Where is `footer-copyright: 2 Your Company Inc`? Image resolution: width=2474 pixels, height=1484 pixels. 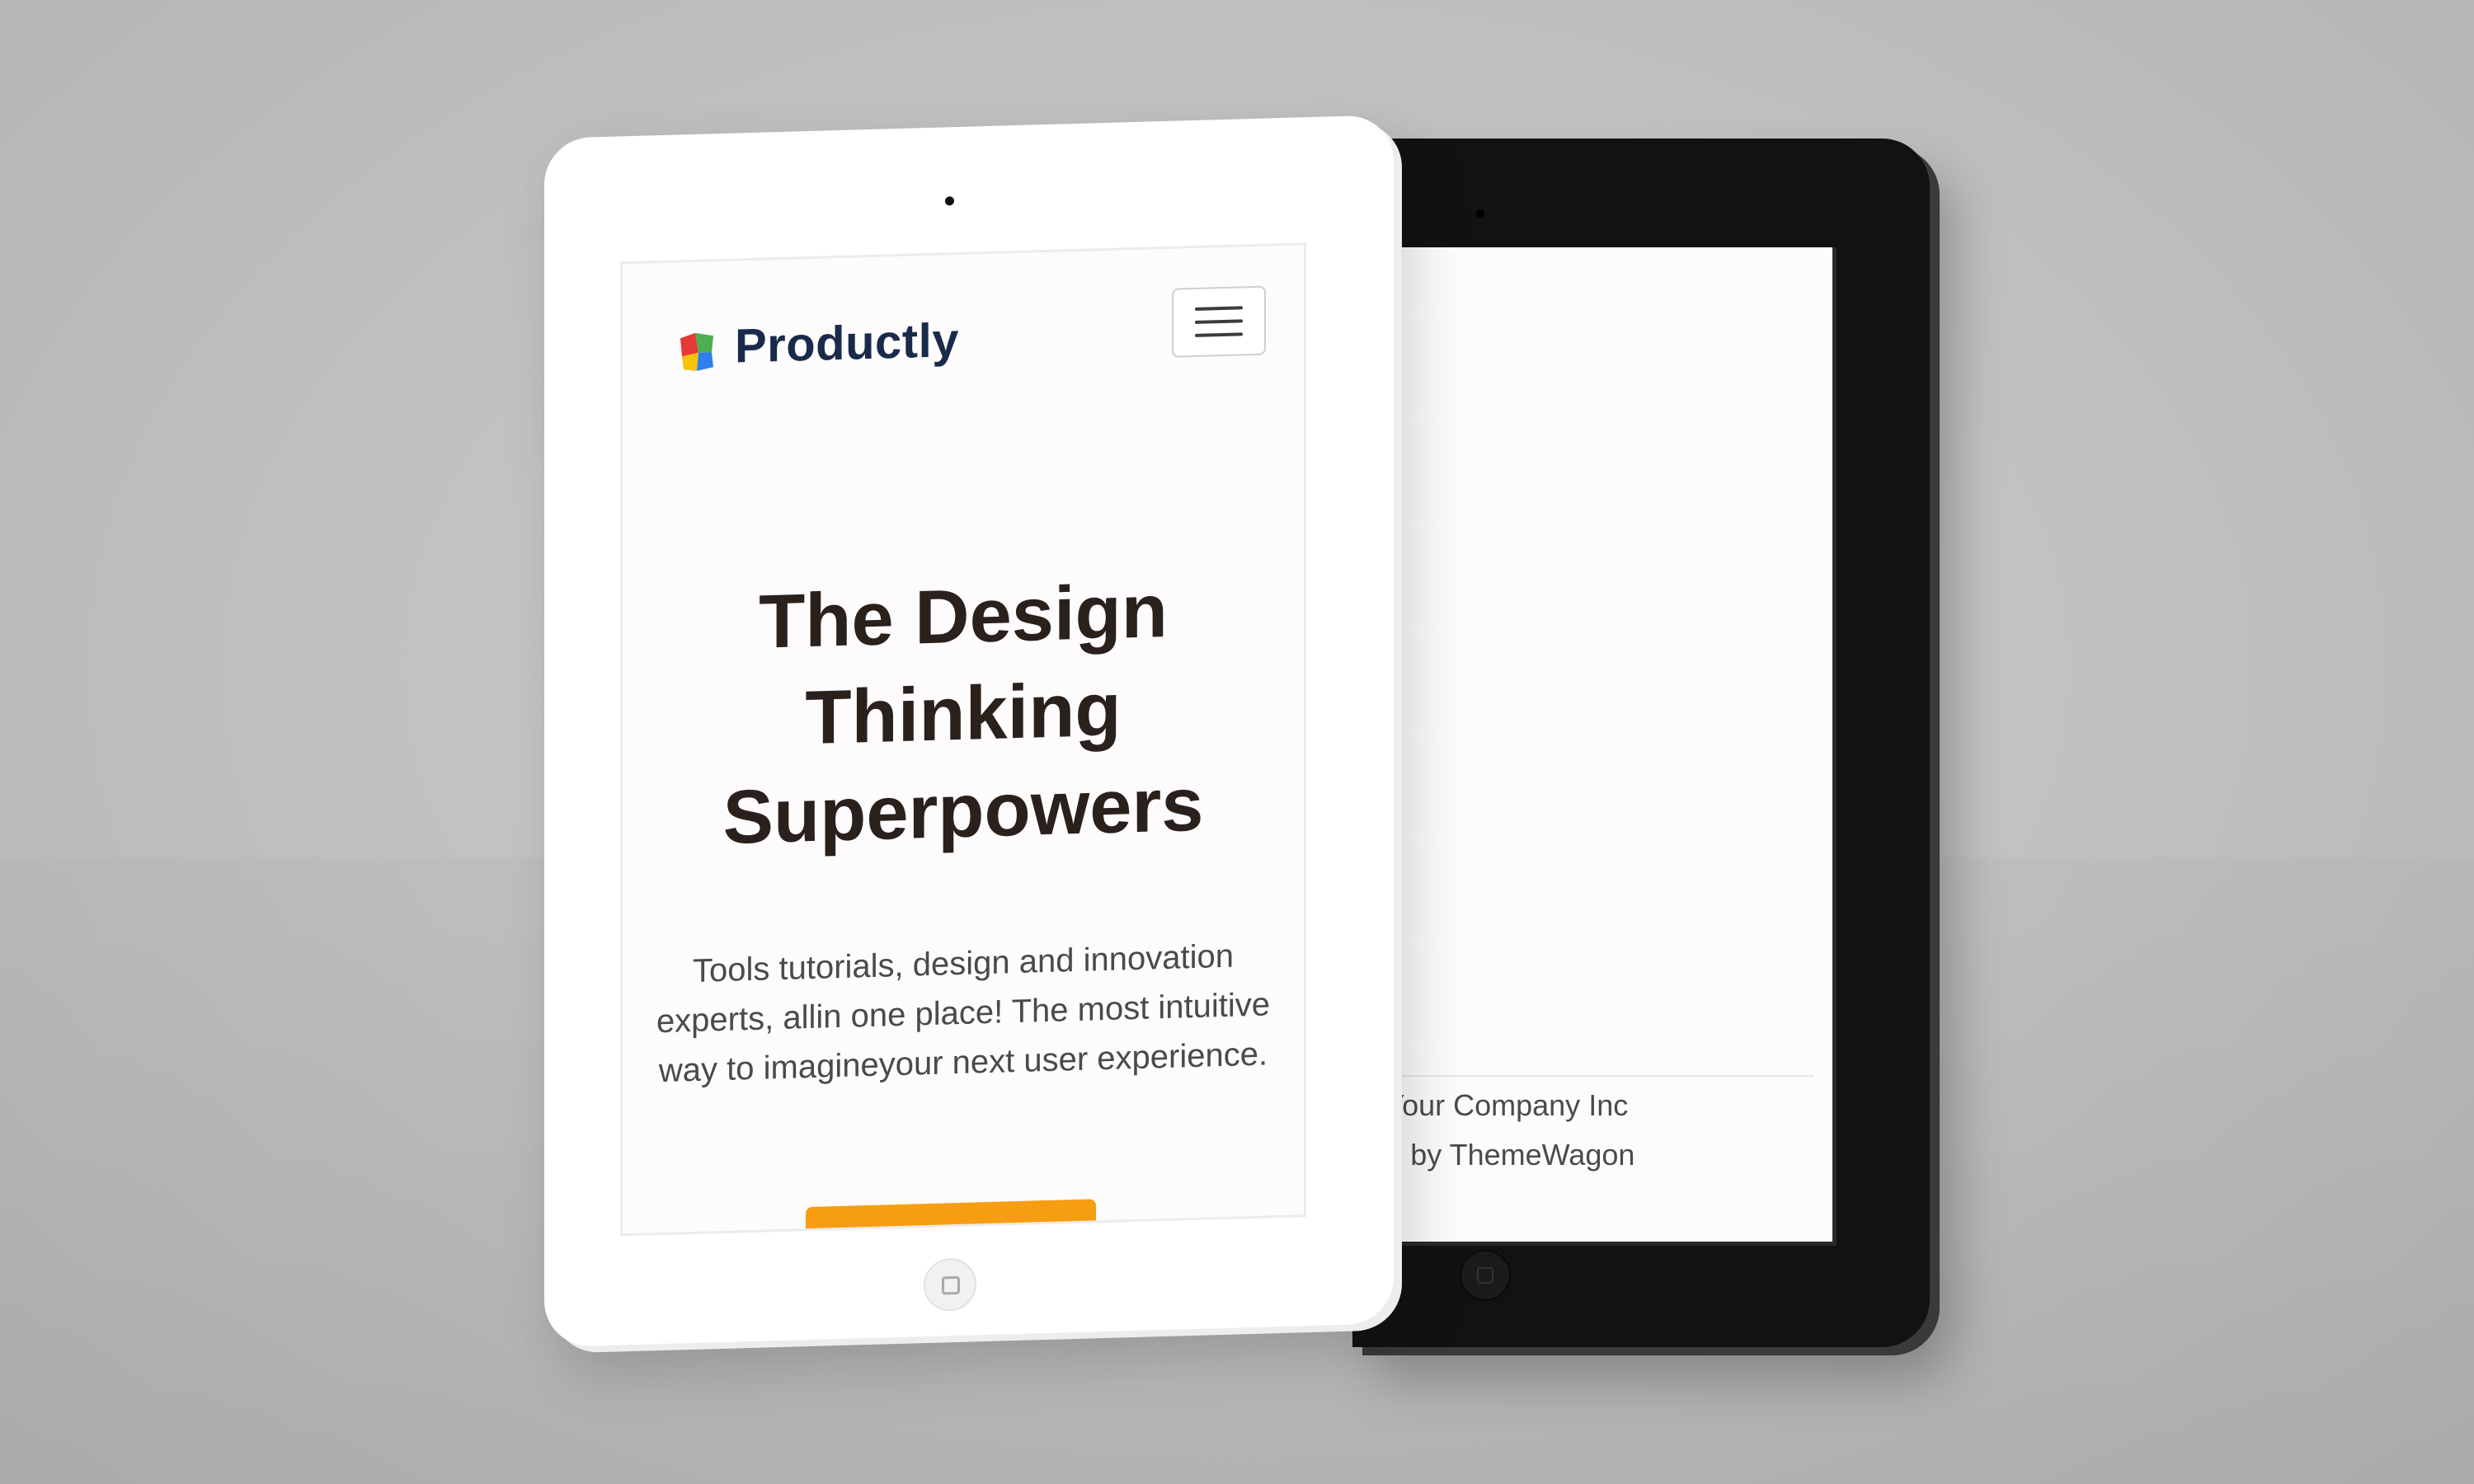 footer-copyright: 2 Your Company Inc is located at coordinates (1494, 1105).